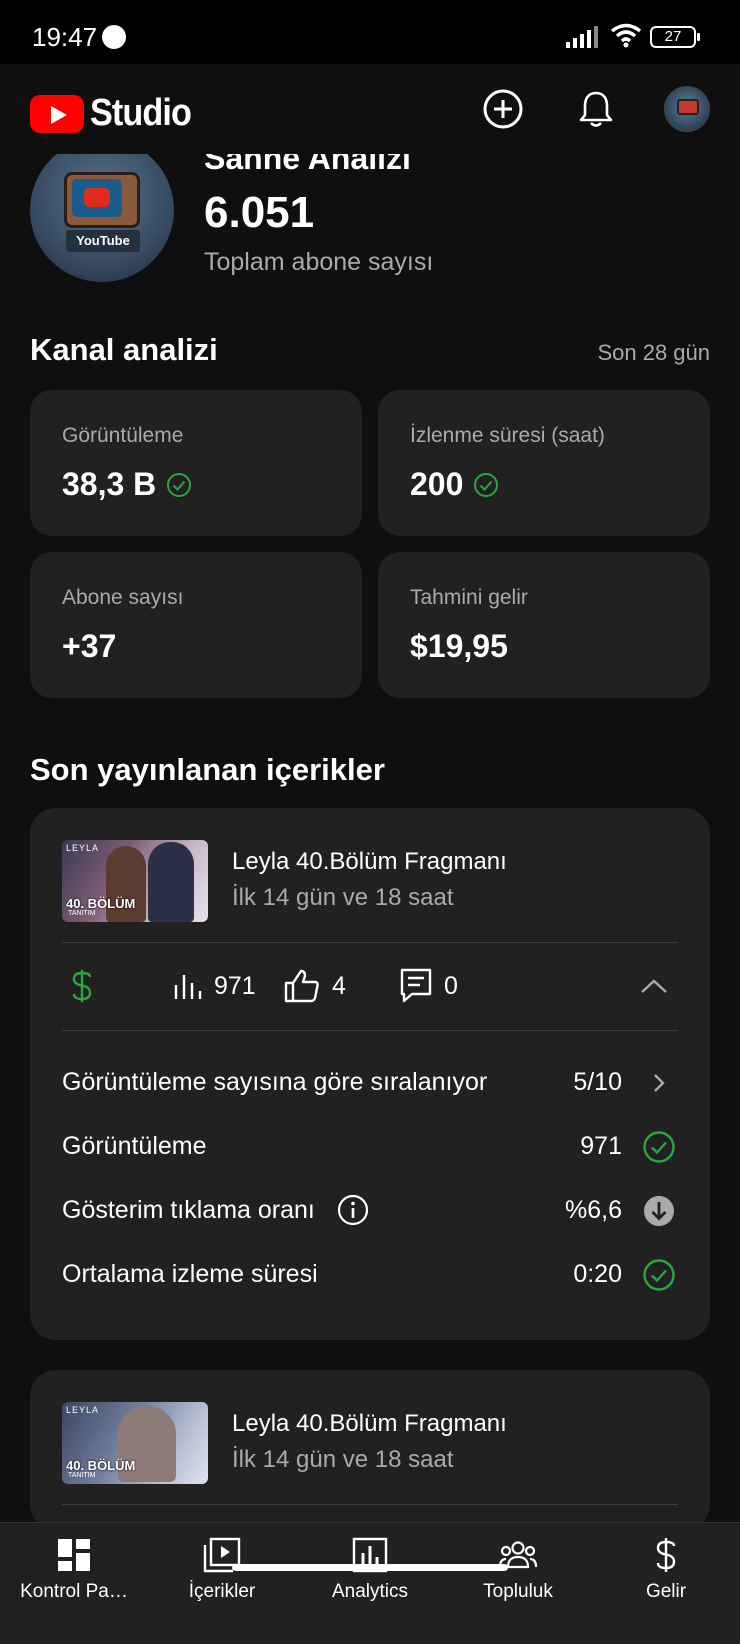 This screenshot has height=1644, width=740. I want to click on nav-earn: Gelir, so click(666, 1573).